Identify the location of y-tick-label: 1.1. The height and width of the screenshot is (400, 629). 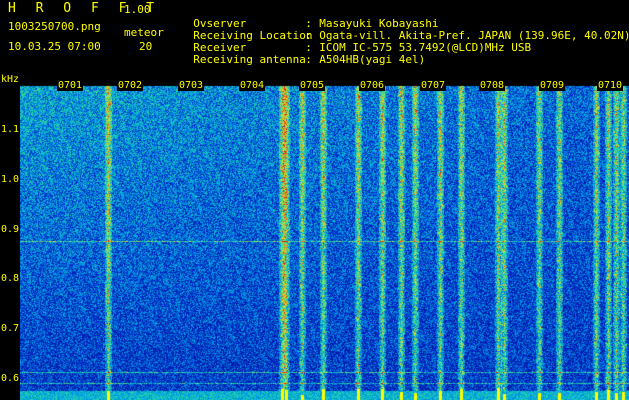
(10, 129).